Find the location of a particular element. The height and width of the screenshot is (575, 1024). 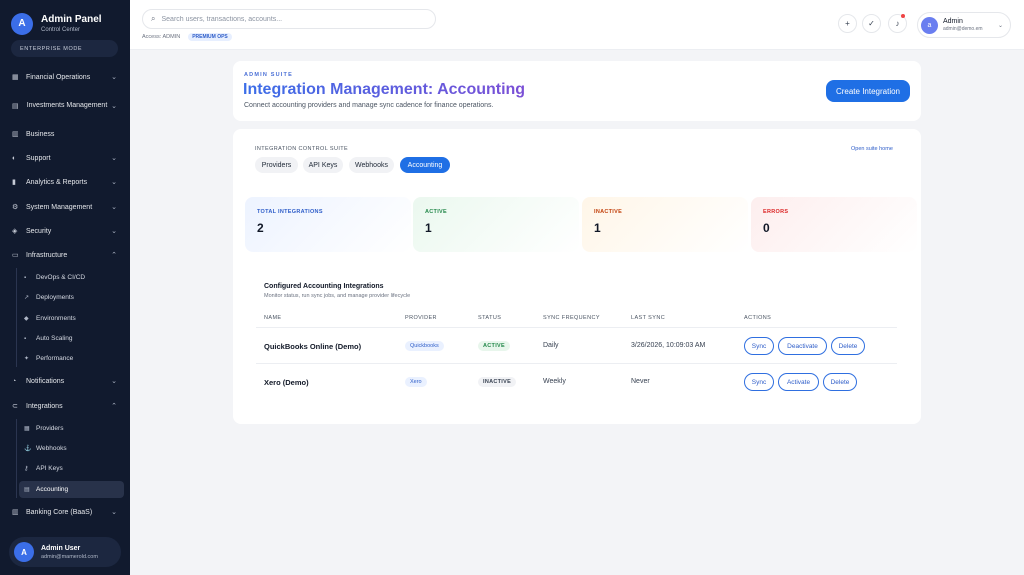

brand-text: Admin Panel Control Center is located at coordinates (71, 24).